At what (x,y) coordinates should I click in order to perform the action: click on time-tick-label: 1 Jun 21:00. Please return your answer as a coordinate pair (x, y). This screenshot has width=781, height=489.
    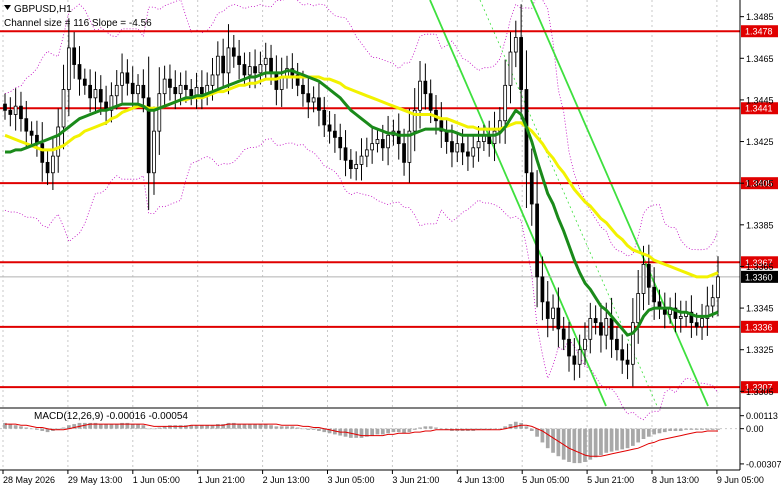
    Looking at the image, I should click on (221, 480).